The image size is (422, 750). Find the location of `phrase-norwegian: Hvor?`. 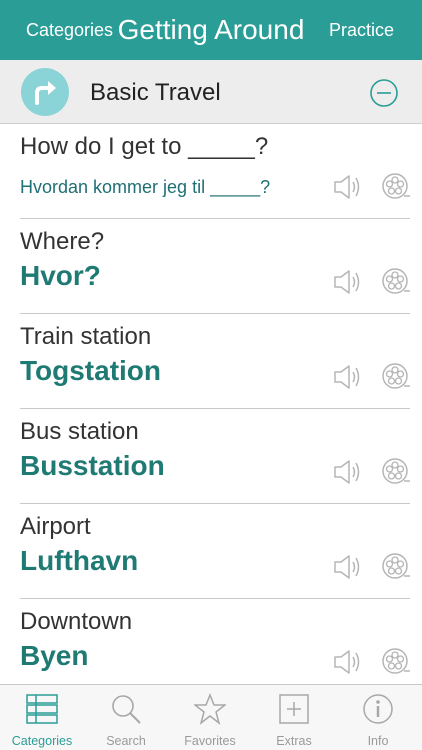

phrase-norwegian: Hvor? is located at coordinates (60, 275).